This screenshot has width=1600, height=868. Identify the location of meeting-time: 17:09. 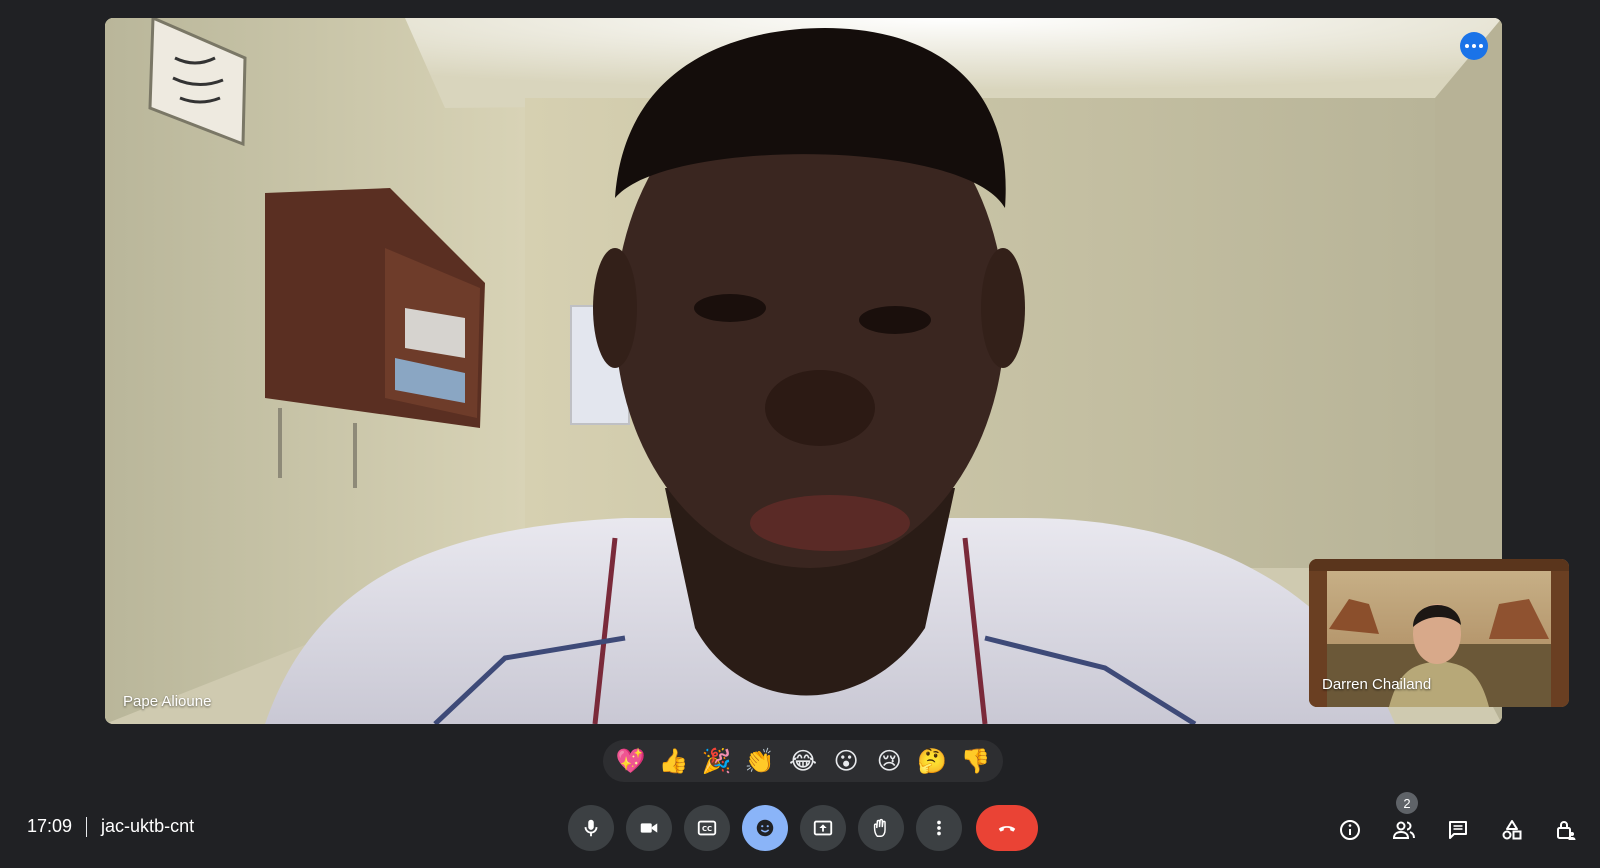
(50, 826).